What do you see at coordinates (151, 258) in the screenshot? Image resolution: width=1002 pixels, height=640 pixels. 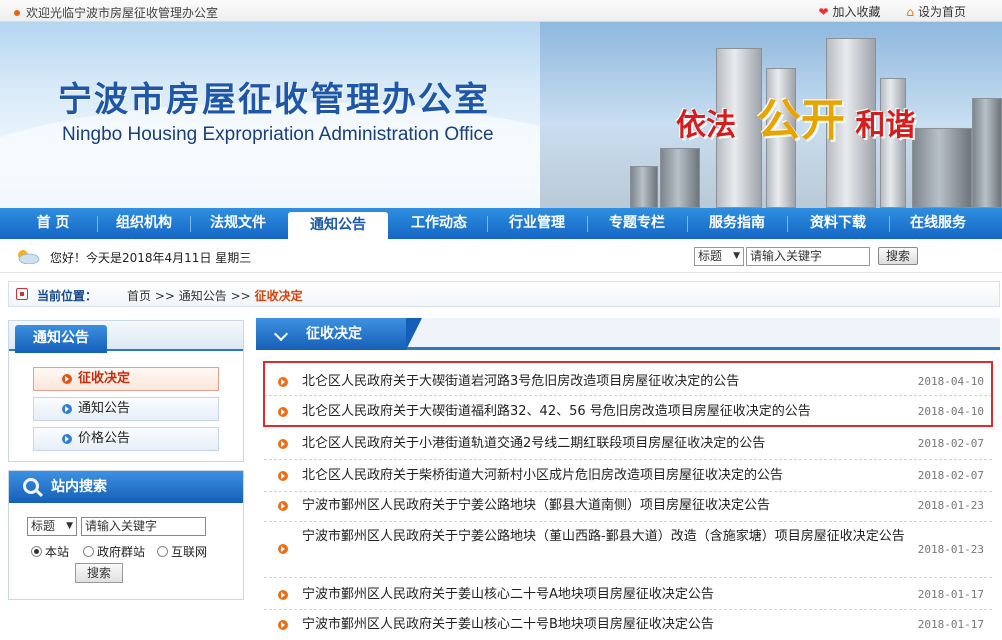 I see `date-greeting: 您好！今天是2018年4月11日 星期三` at bounding box center [151, 258].